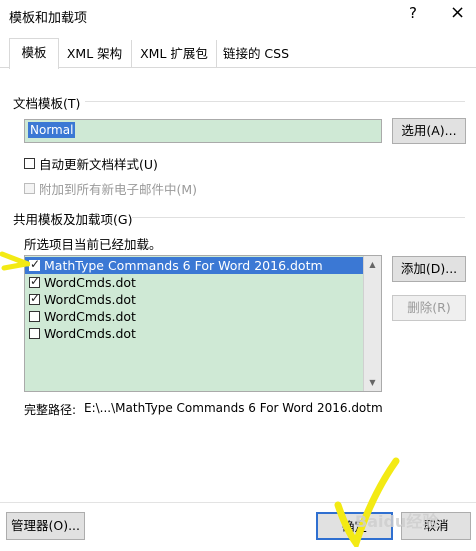 The image size is (476, 551). Describe the element at coordinates (238, 502) in the screenshot. I see `footer-separator` at that location.